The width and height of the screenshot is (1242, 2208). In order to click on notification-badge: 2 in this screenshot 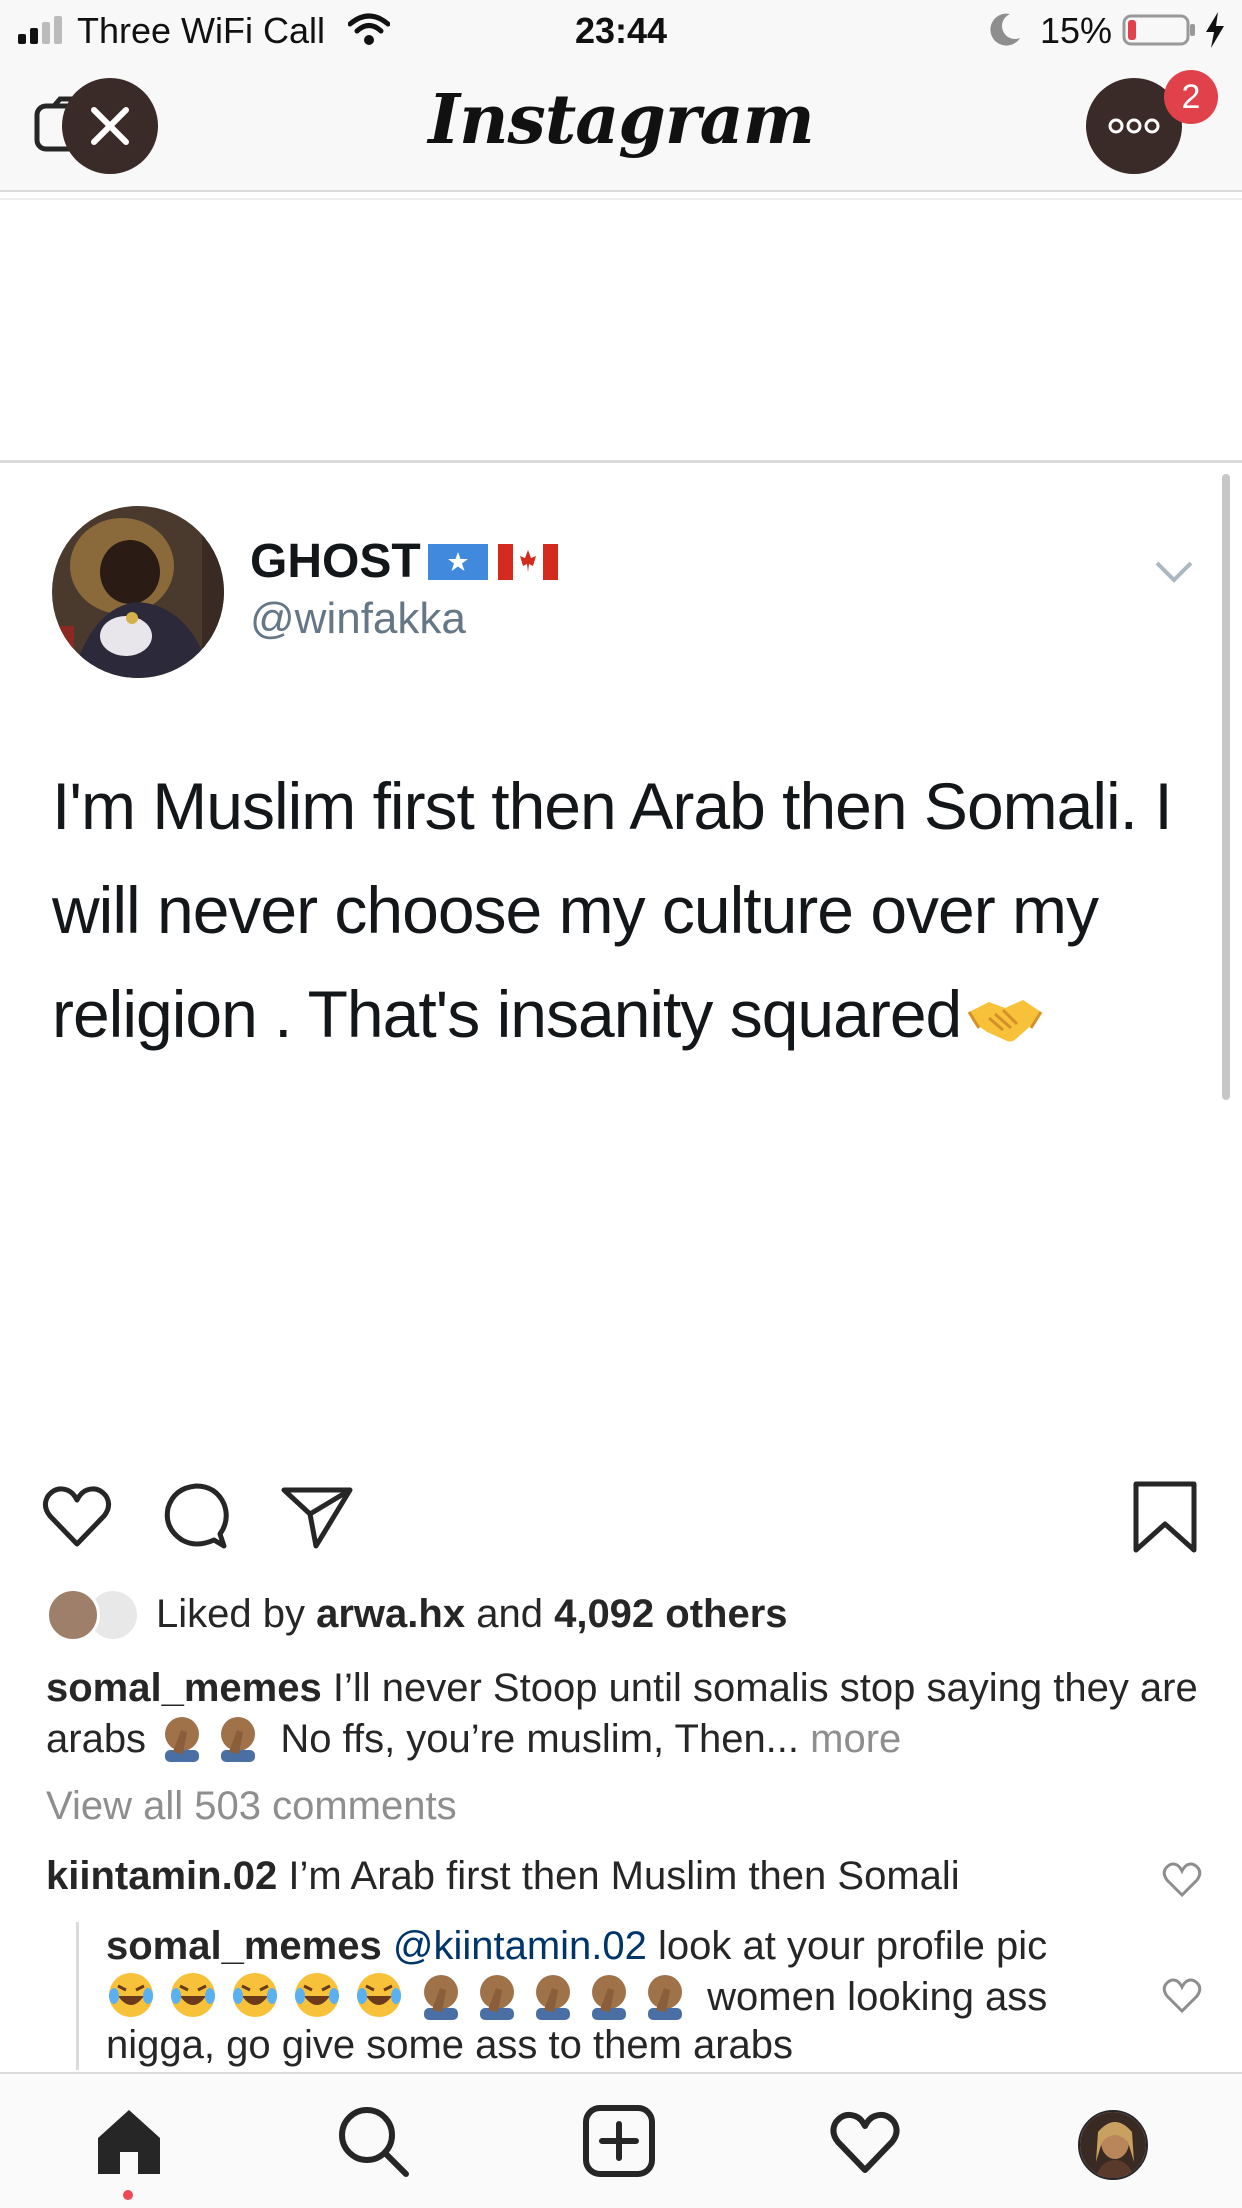, I will do `click(1191, 97)`.